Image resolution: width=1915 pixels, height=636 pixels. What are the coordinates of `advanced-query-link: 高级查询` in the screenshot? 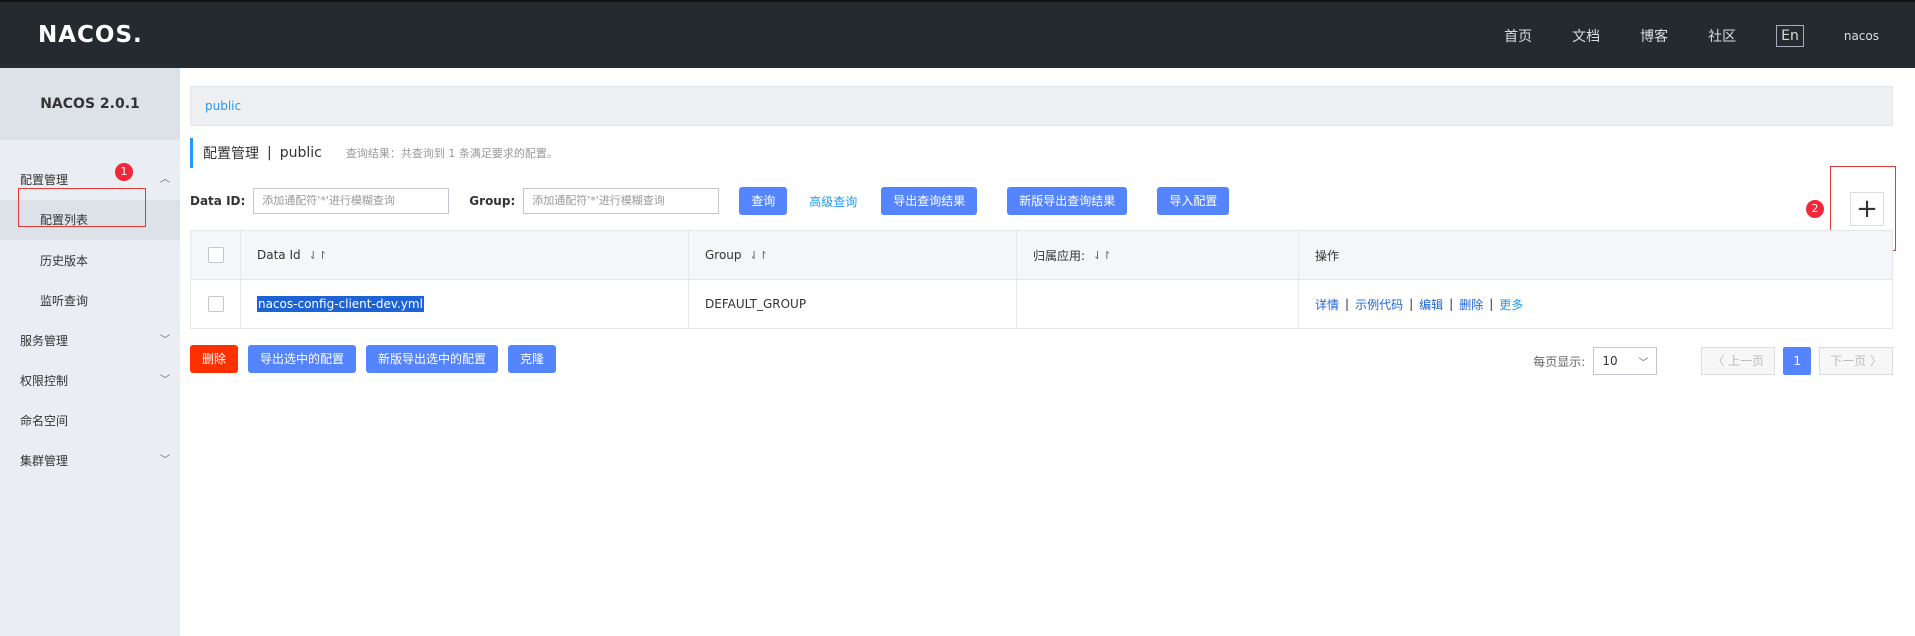 It's located at (833, 201).